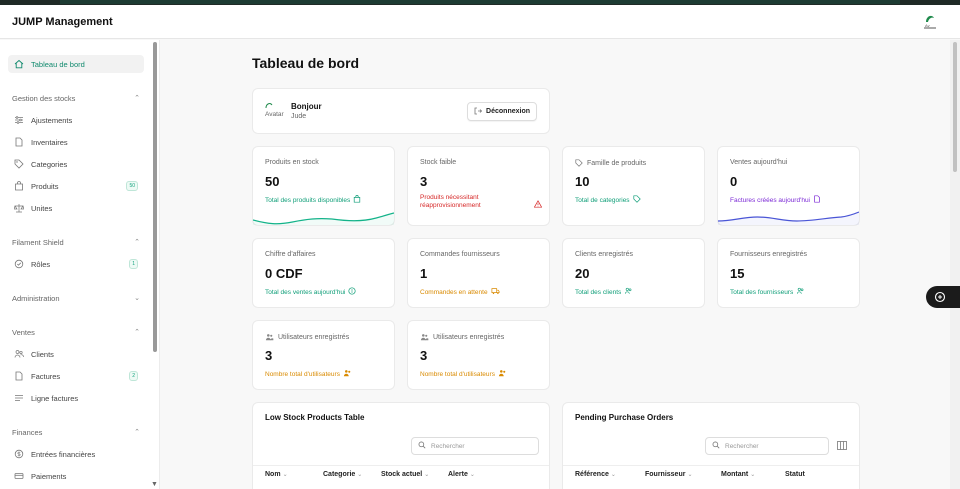 This screenshot has width=960, height=489. I want to click on column-header-statut: Statut, so click(795, 474).